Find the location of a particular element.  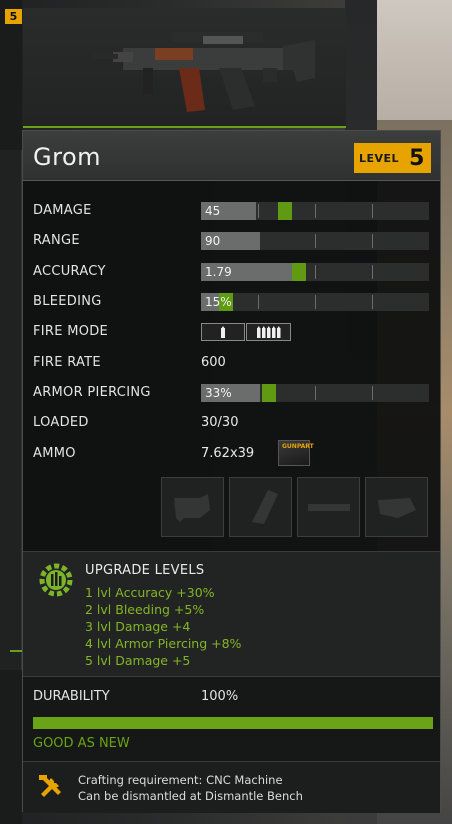

upgrade-title: UPGRADE LEVELS is located at coordinates (145, 570).